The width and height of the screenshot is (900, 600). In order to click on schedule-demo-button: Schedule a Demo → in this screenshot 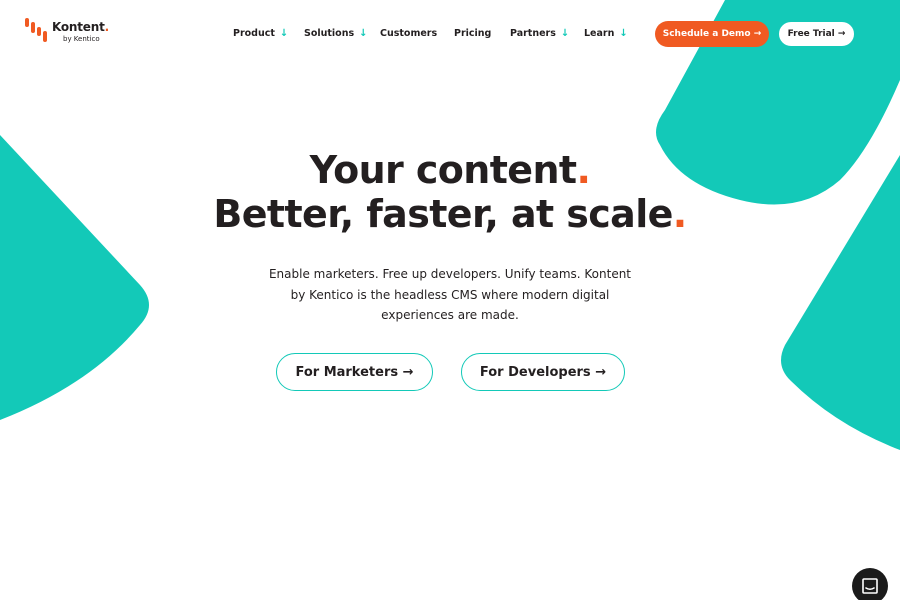, I will do `click(712, 34)`.